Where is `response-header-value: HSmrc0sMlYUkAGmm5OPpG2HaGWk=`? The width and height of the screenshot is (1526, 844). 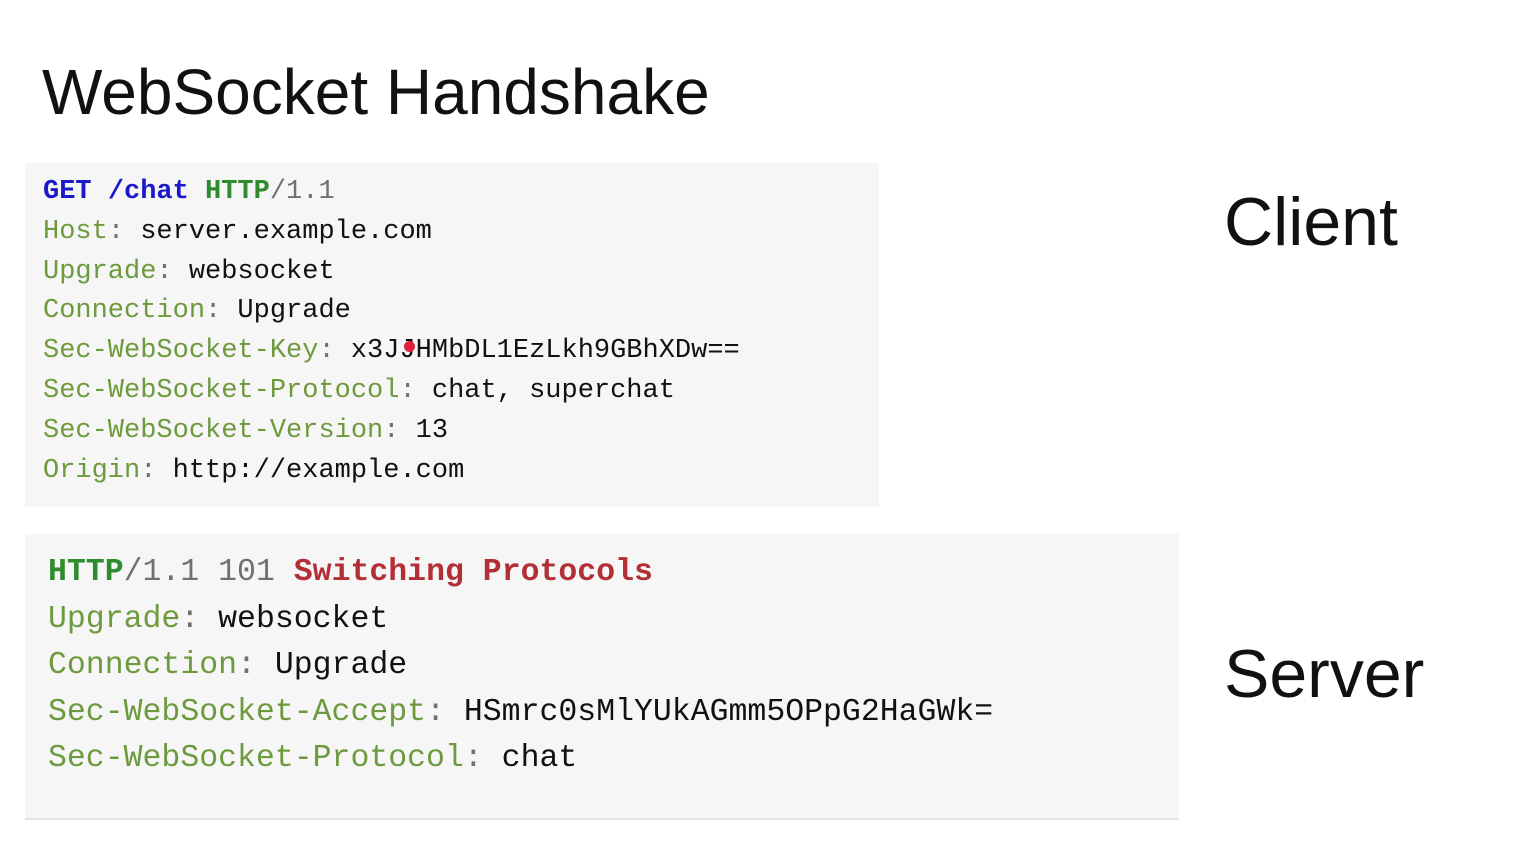 response-header-value: HSmrc0sMlYUkAGmm5OPpG2HaGWk= is located at coordinates (719, 712).